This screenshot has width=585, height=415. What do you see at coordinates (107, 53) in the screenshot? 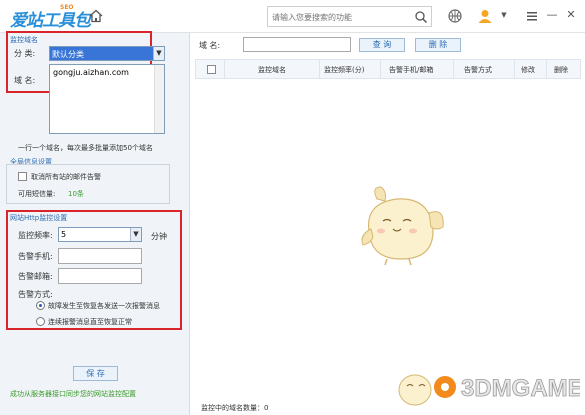
I see `category-select: 默认分类 ▼` at bounding box center [107, 53].